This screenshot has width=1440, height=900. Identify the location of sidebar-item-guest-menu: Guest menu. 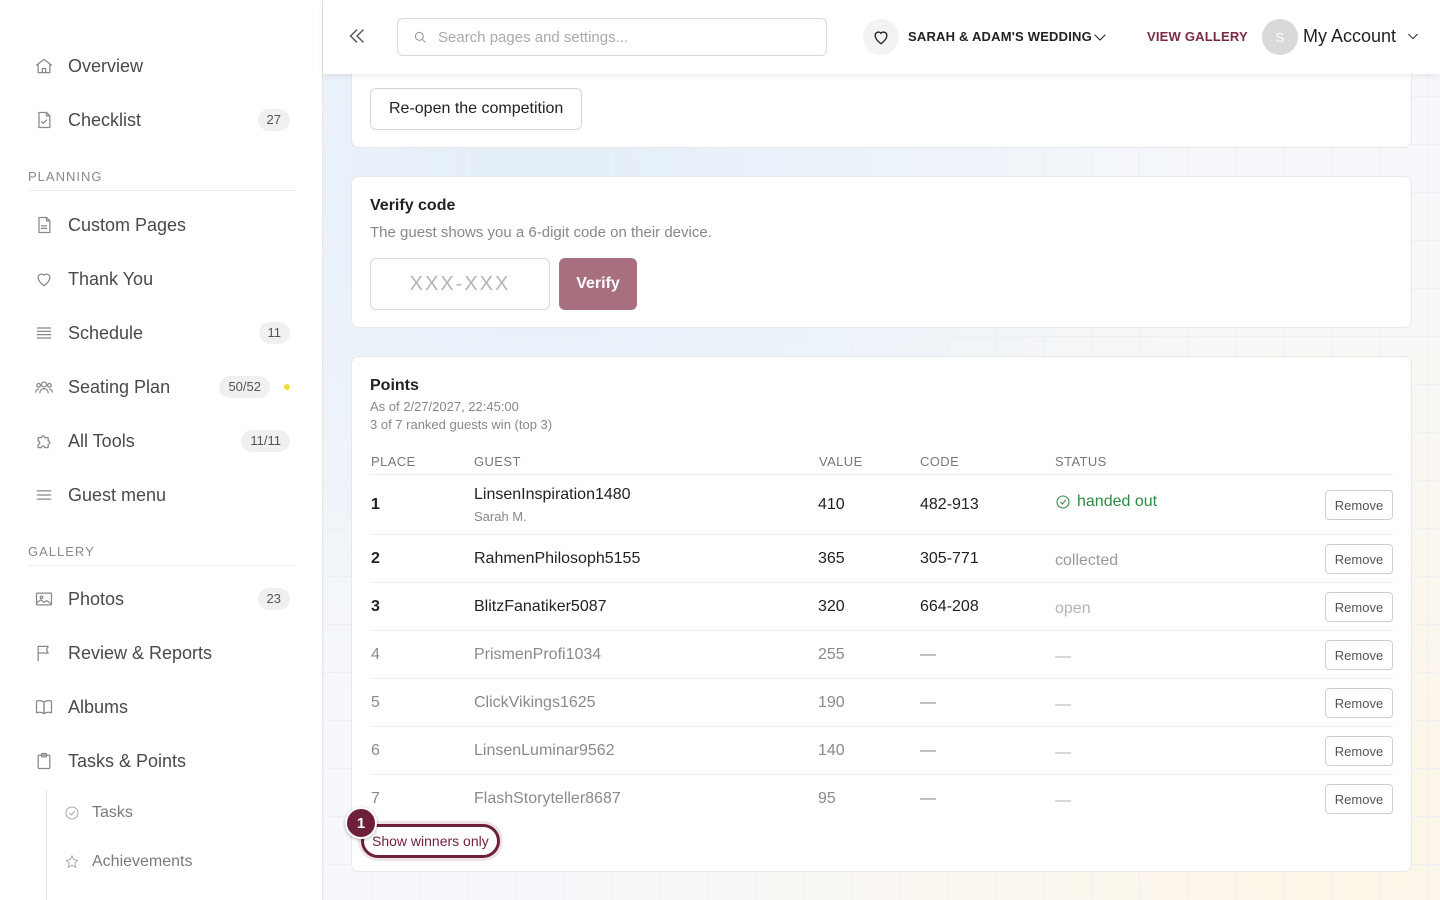
(162, 495).